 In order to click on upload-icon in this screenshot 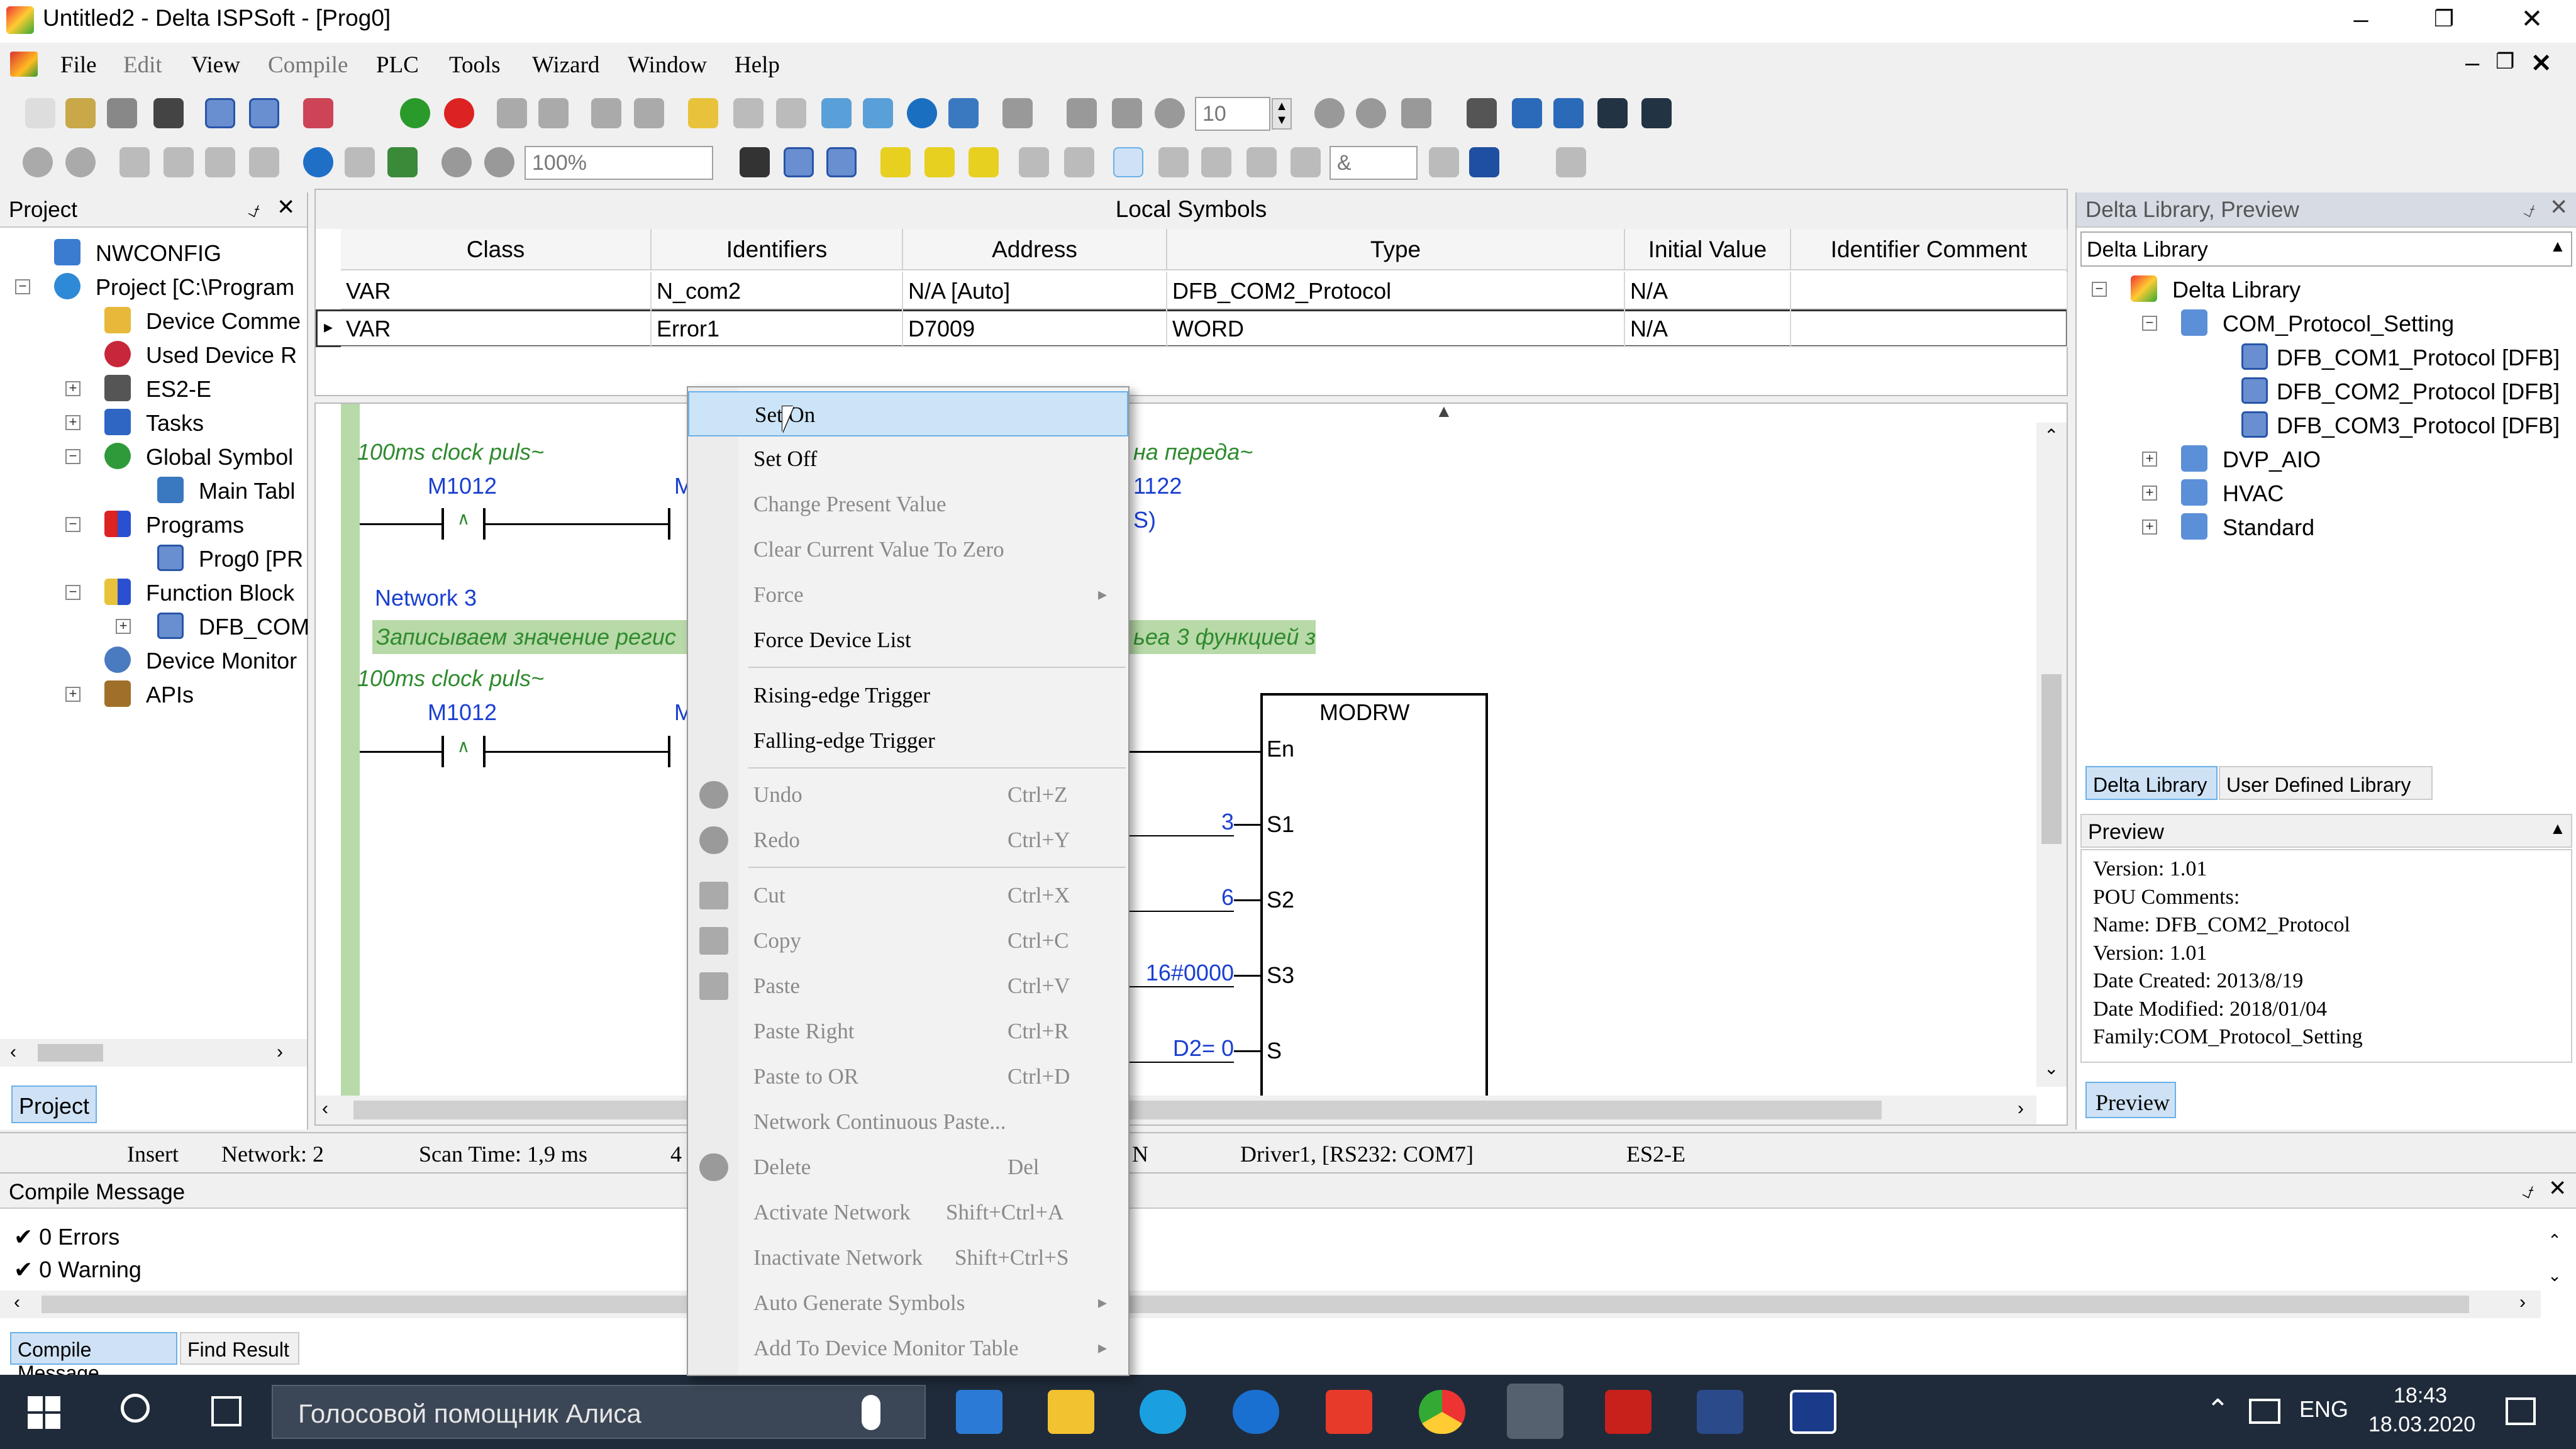, I will do `click(512, 113)`.